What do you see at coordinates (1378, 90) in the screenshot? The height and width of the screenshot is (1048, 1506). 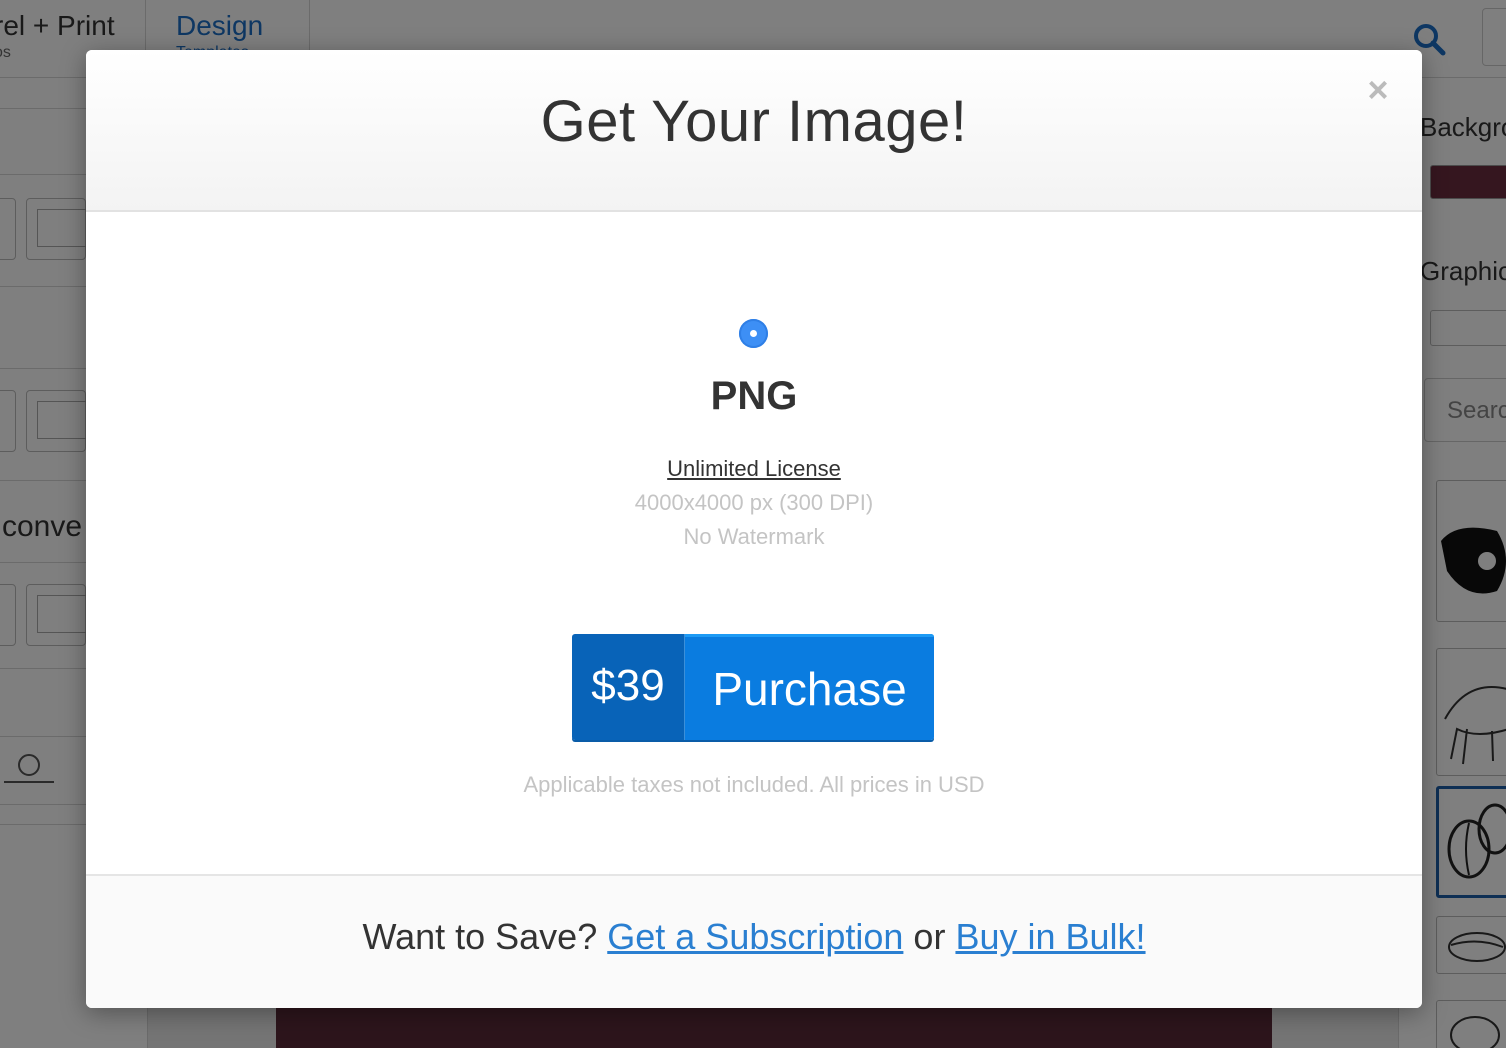 I see `close-icon: ×` at bounding box center [1378, 90].